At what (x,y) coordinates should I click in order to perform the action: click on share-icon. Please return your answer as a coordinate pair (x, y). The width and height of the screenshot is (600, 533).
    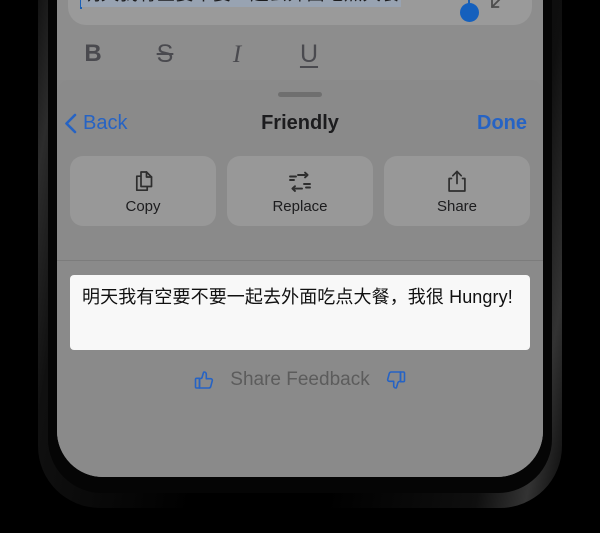
    Looking at the image, I should click on (457, 182).